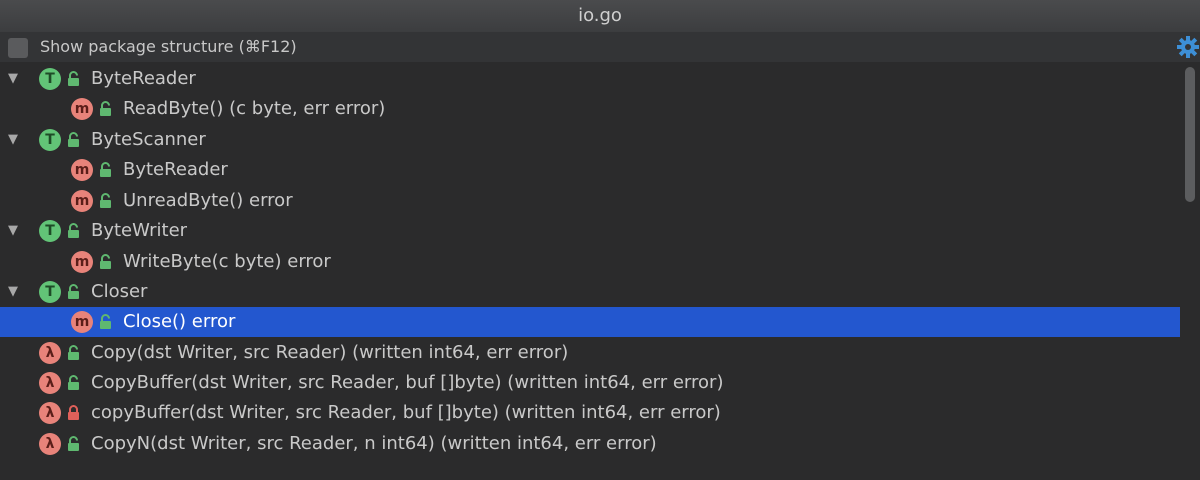 This screenshot has height=480, width=1200. Describe the element at coordinates (18, 48) in the screenshot. I see `show-package-structure-checkbox` at that location.